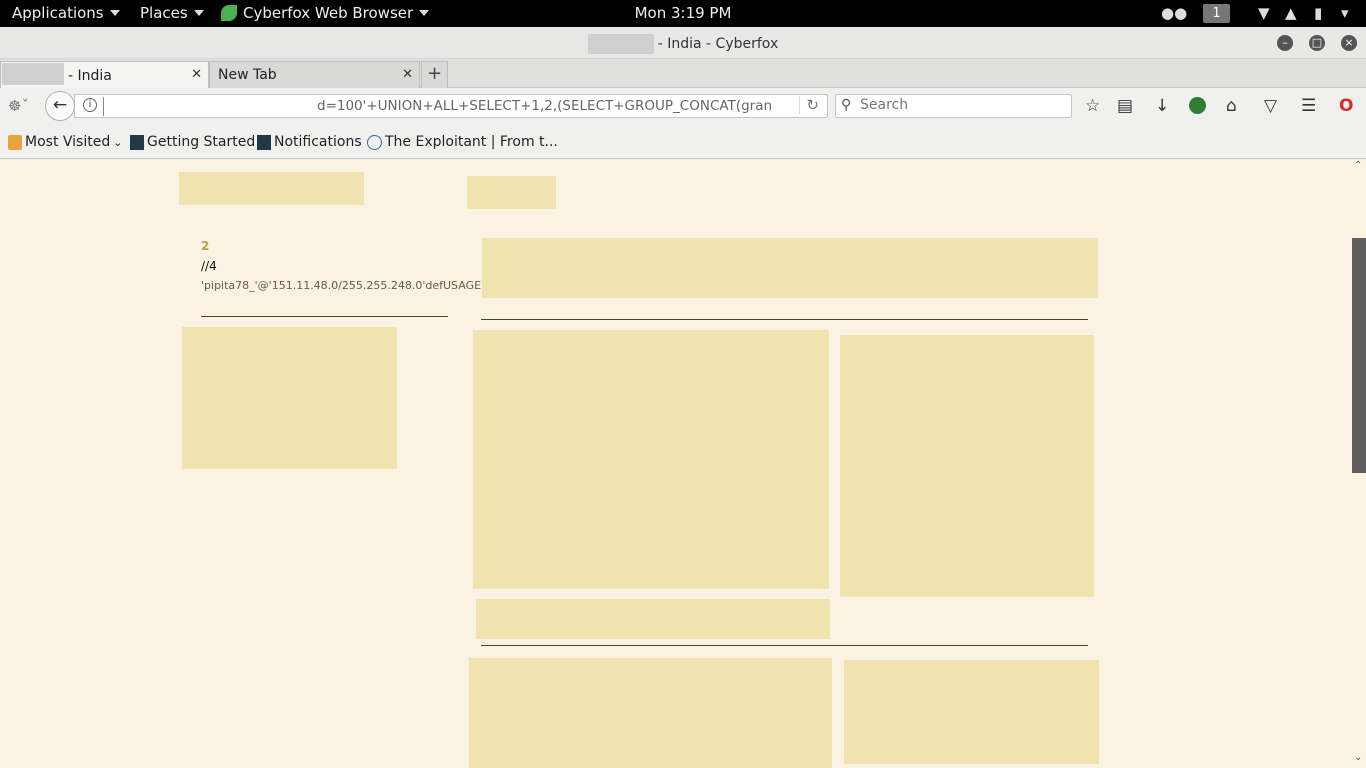 The image size is (1366, 768). What do you see at coordinates (201, 142) in the screenshot?
I see `bookmark-label: Getting Started` at bounding box center [201, 142].